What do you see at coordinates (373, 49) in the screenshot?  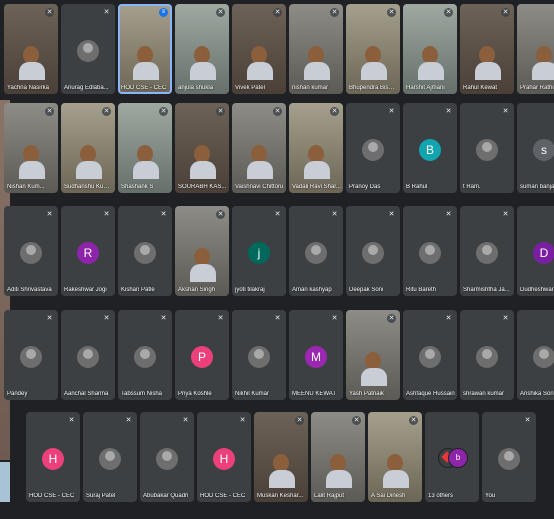 I see `participant-tile: ✕ Bhupendra Biswas` at bounding box center [373, 49].